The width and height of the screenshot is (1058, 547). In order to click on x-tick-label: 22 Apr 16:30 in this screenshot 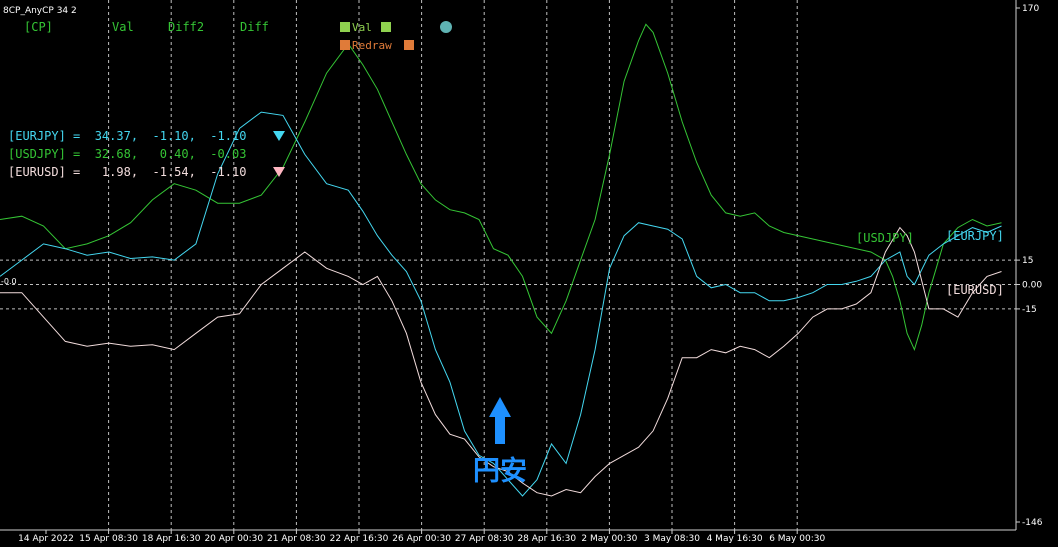, I will do `click(359, 539)`.